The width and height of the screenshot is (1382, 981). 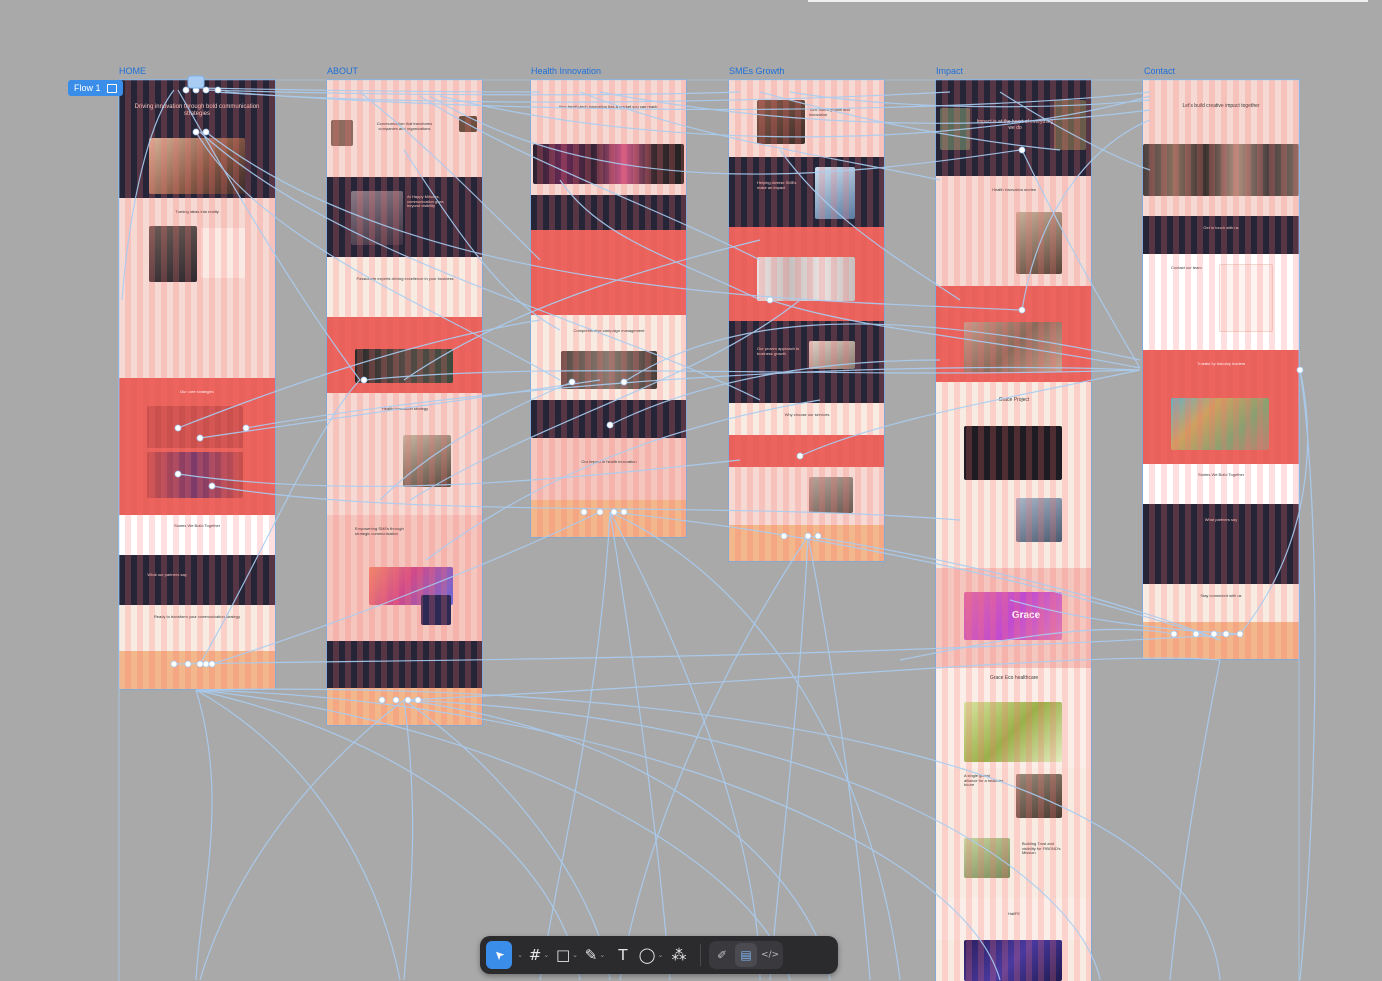 I want to click on smes-section-services, so click(x=806, y=274).